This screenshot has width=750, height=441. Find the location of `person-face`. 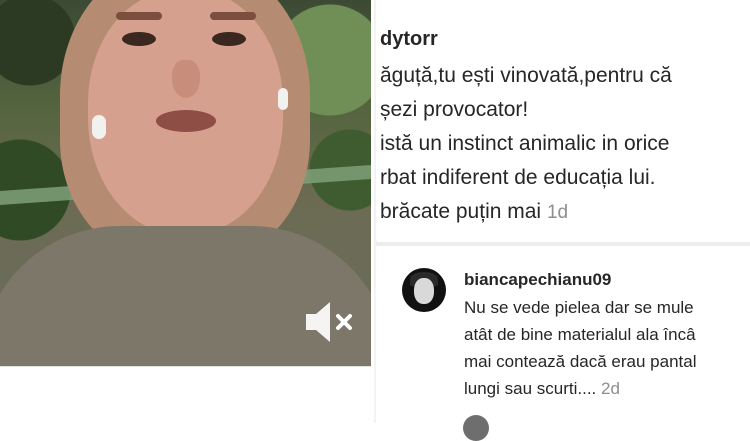

person-face is located at coordinates (185, 117).